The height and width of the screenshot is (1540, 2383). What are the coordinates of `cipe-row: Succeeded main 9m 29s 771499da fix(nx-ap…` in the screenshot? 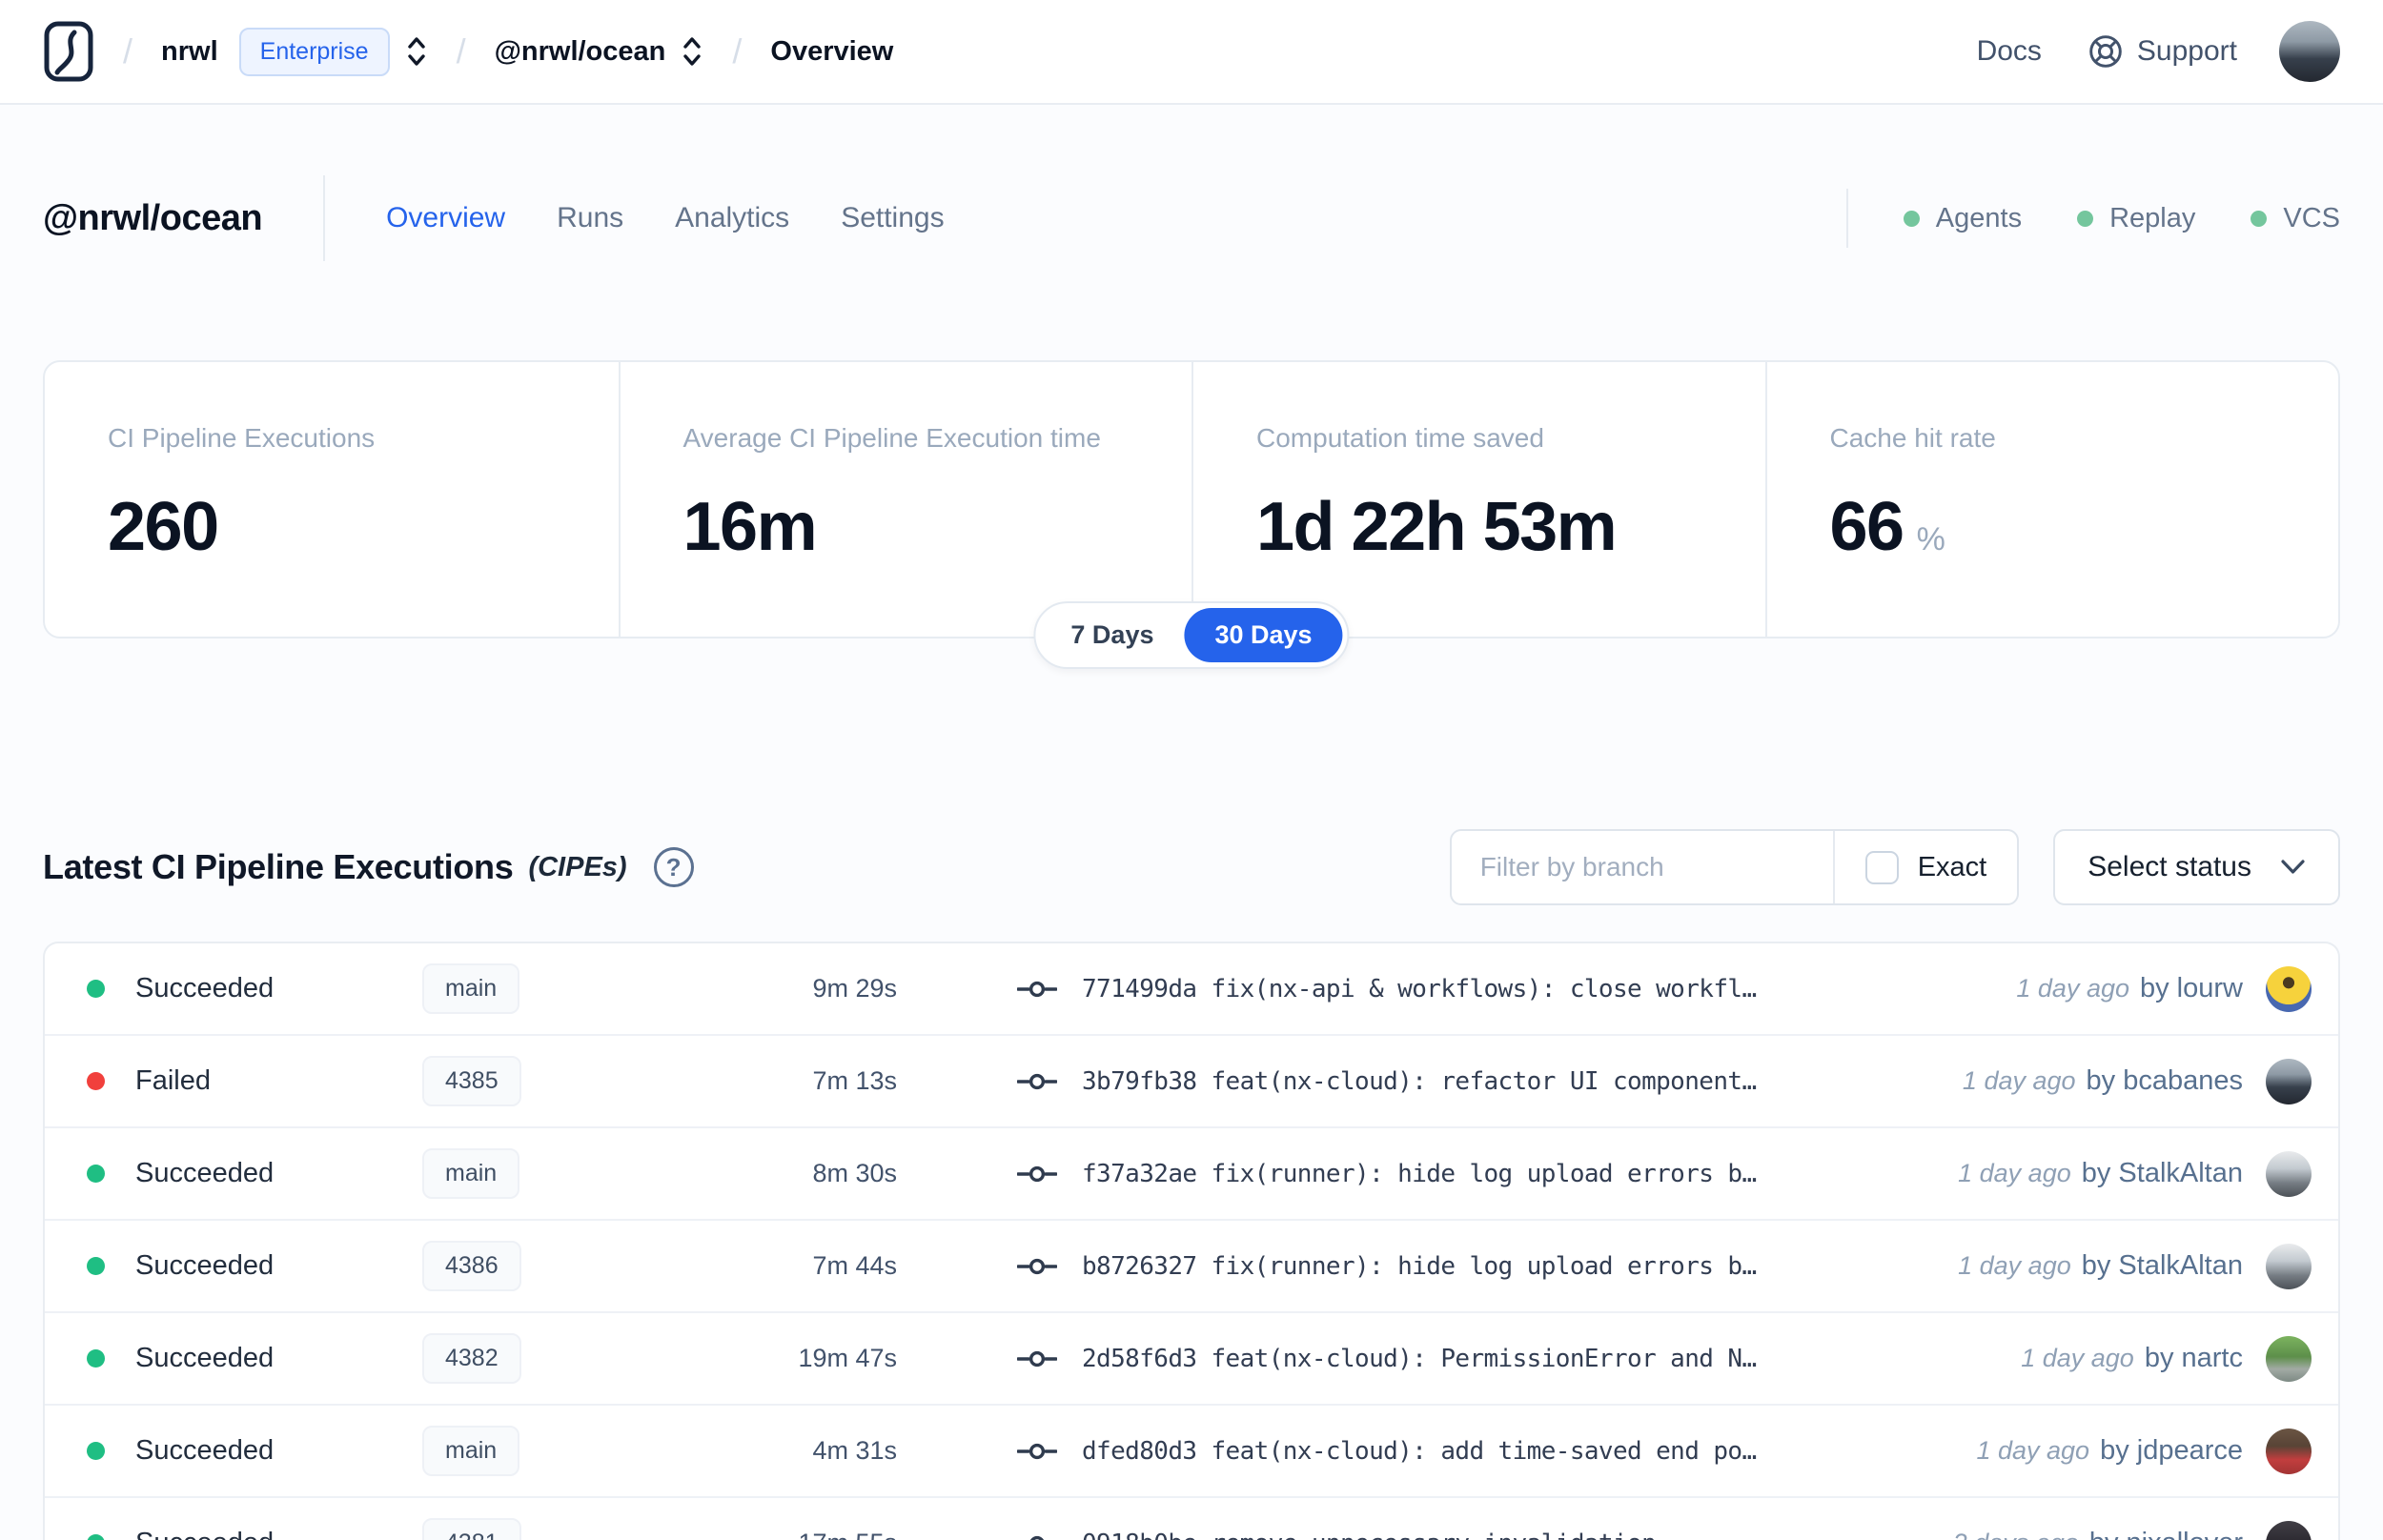 It's located at (1191, 989).